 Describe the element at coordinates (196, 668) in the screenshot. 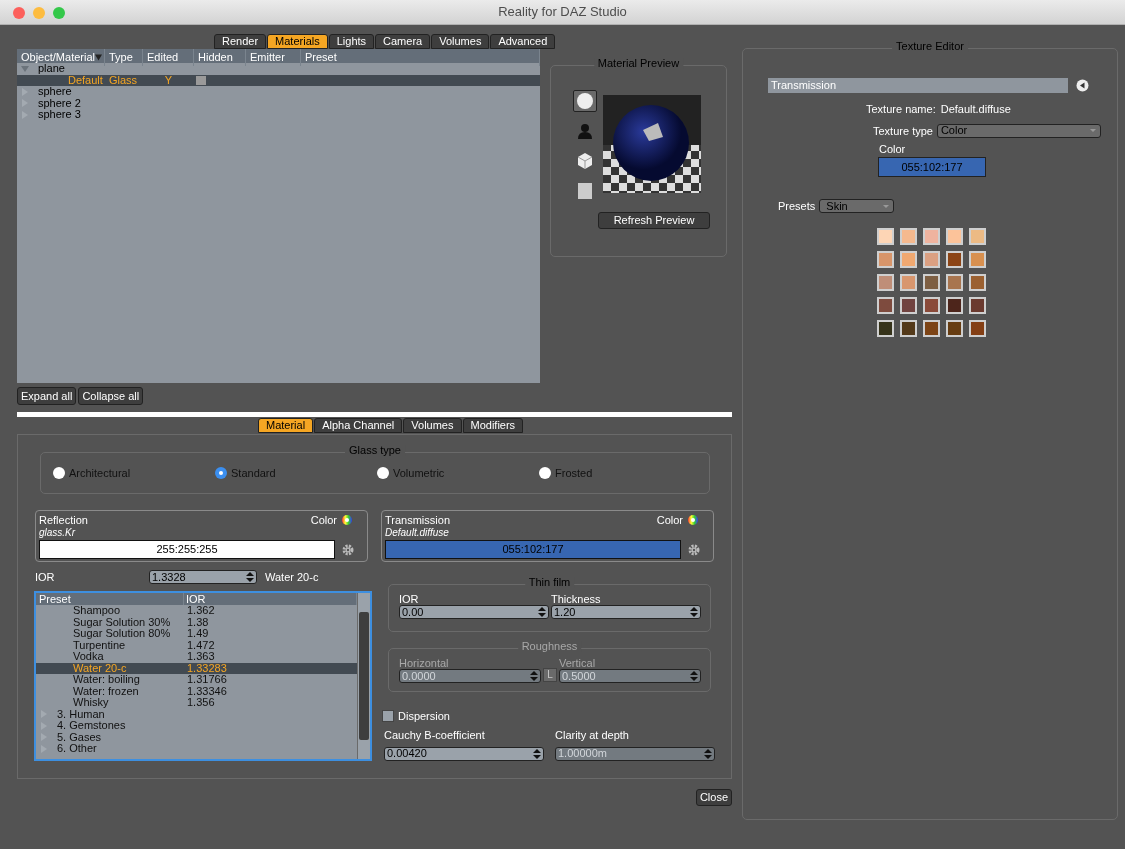

I see `preset-row: Water 20-c 1.33283` at that location.